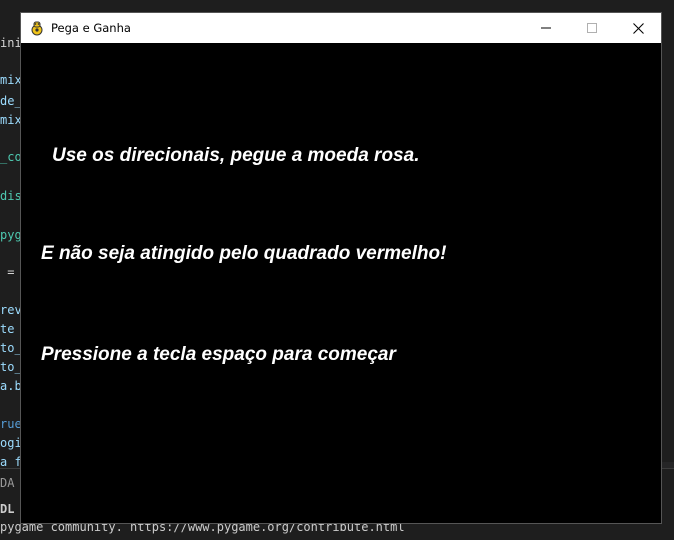  I want to click on code-line-fragment: ogi, so click(11, 443).